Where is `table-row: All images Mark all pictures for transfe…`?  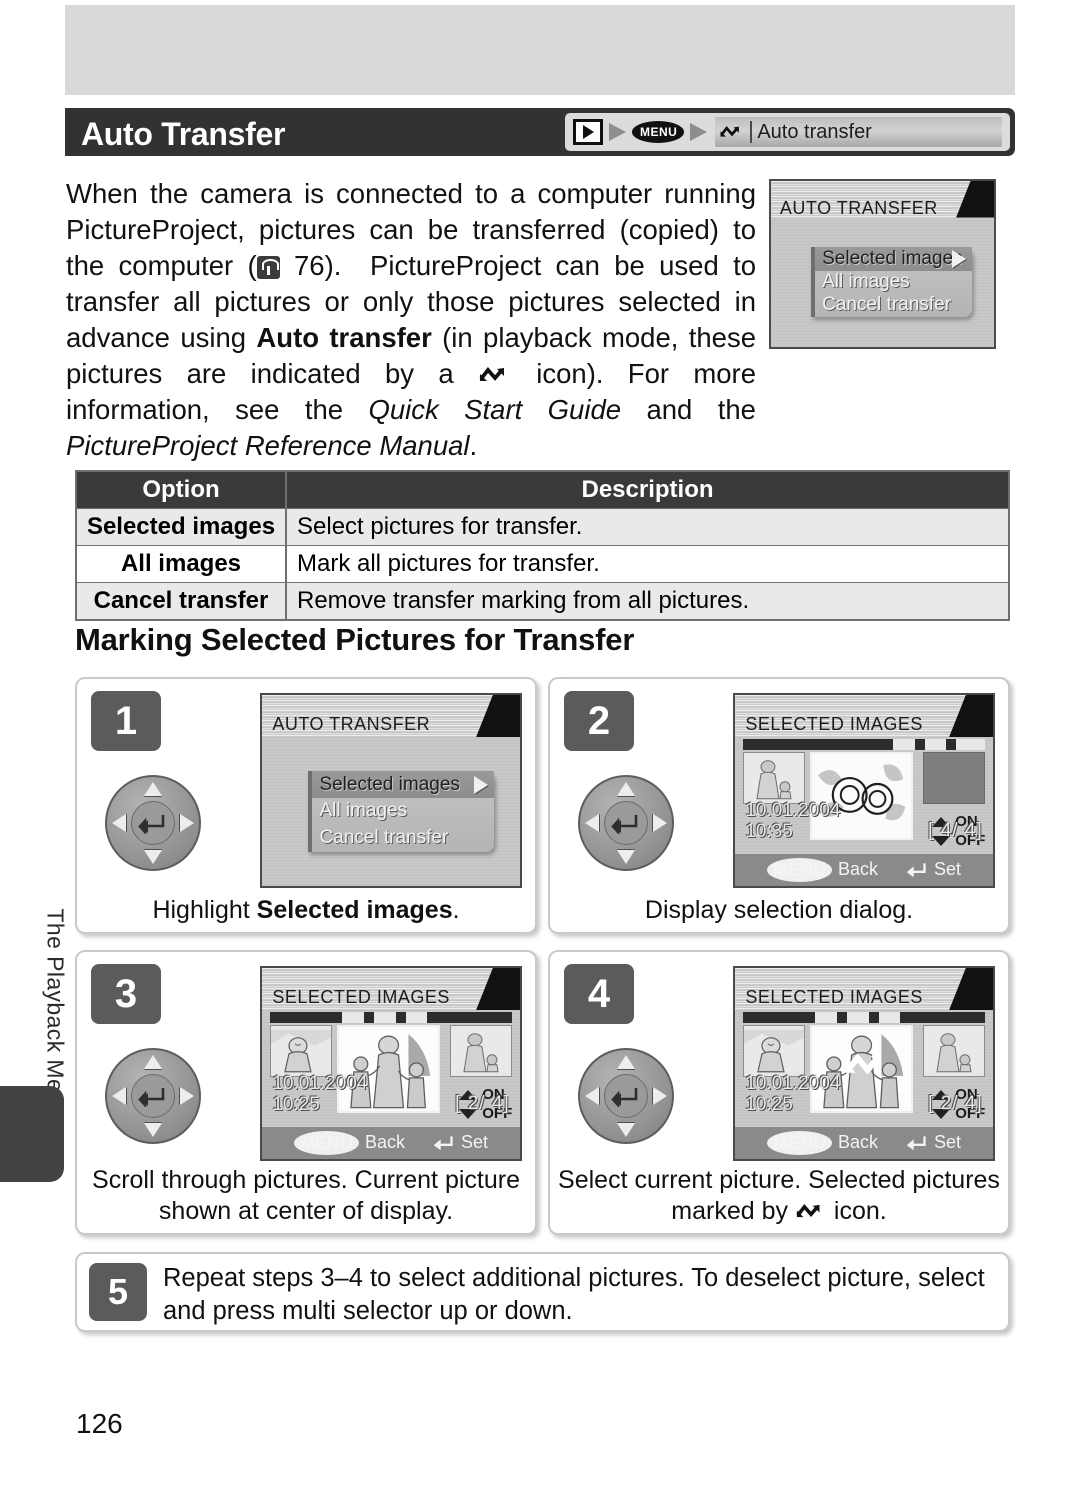 table-row: All images Mark all pictures for transfe… is located at coordinates (542, 563).